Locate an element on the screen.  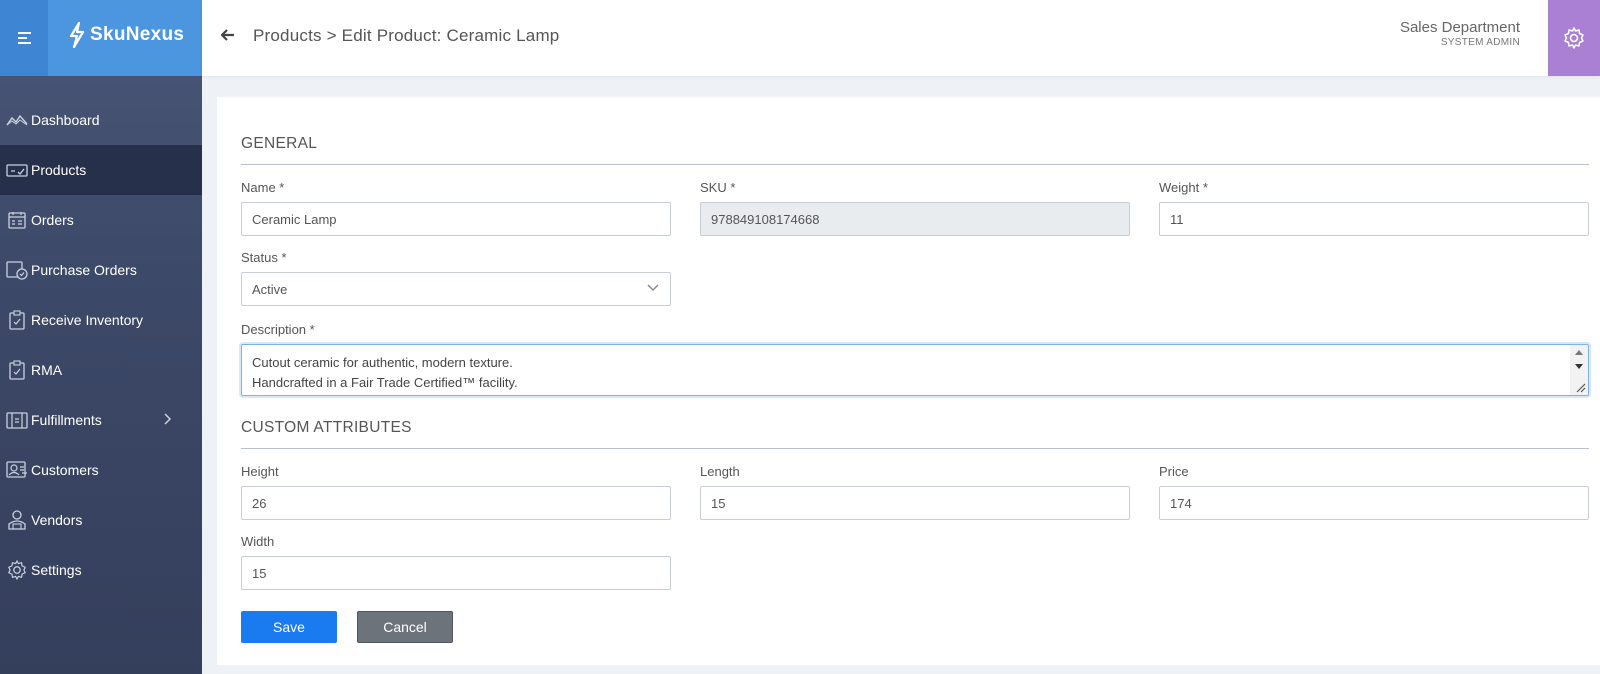
fulfillments-icon is located at coordinates (17, 420).